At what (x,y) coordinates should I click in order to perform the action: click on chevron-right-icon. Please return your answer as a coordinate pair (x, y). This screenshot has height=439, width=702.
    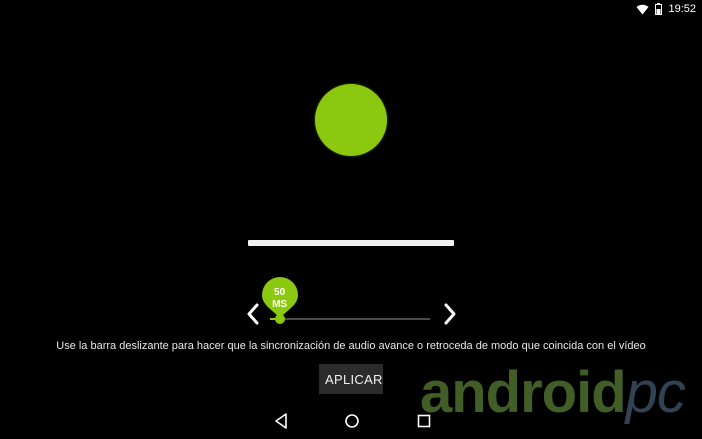
    Looking at the image, I should click on (450, 314).